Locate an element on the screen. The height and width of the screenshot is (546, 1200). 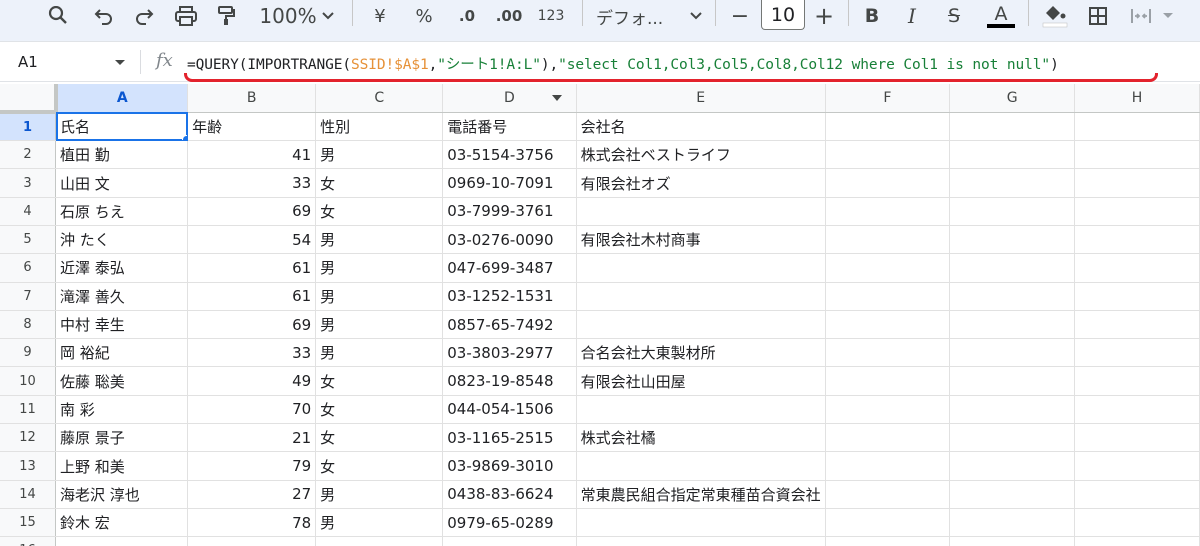
cell-d10: 0823-19-8548 is located at coordinates (509, 381).